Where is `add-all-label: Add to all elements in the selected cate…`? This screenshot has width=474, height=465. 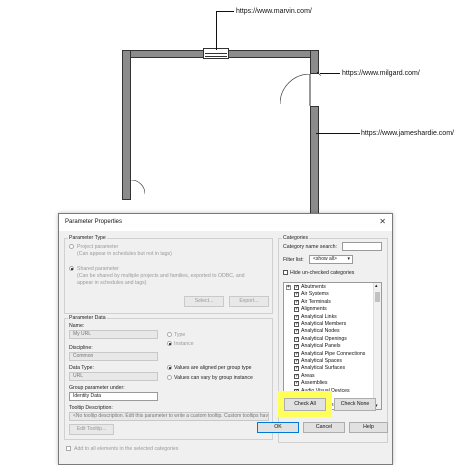 add-all-label: Add to all elements in the selected cate… is located at coordinates (126, 449).